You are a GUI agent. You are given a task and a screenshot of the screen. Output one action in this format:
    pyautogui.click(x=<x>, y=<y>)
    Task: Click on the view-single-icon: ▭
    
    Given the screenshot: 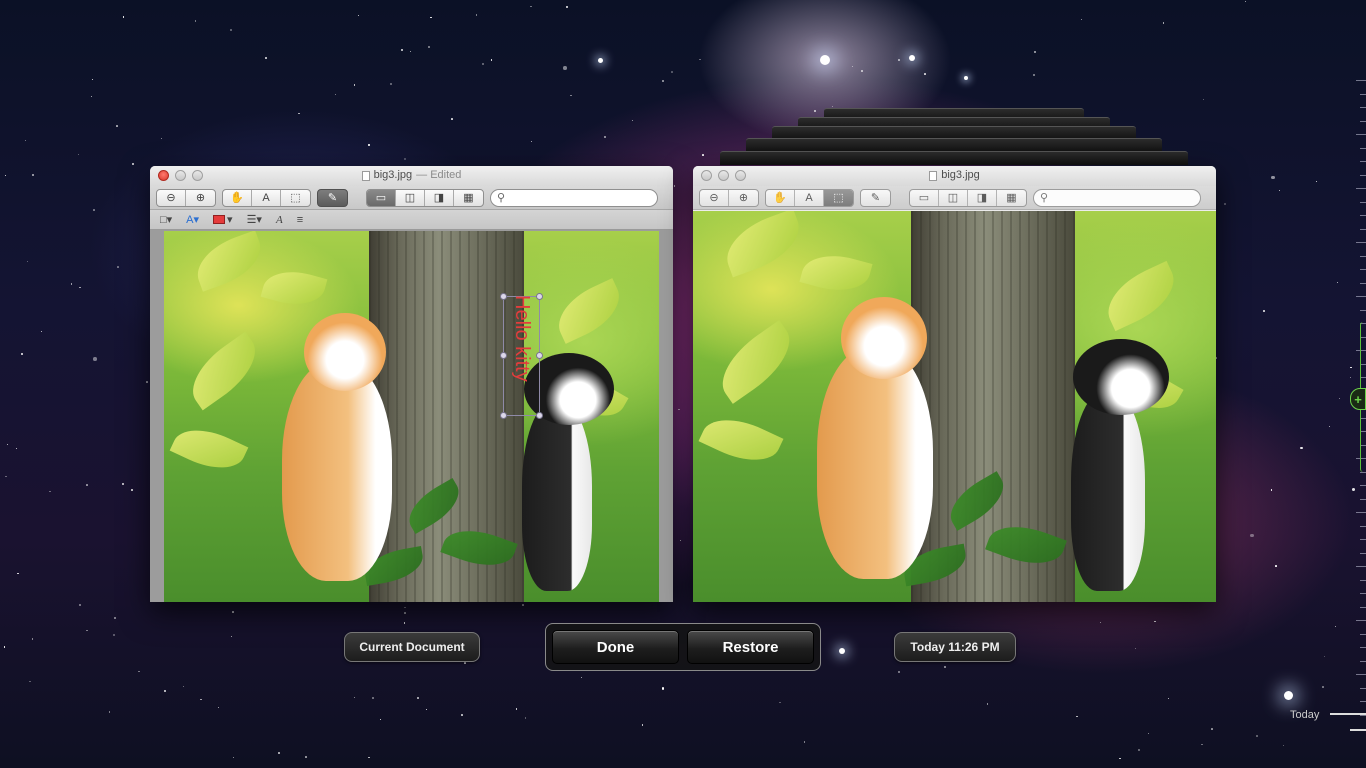 What is the action you would take?
    pyautogui.click(x=381, y=197)
    